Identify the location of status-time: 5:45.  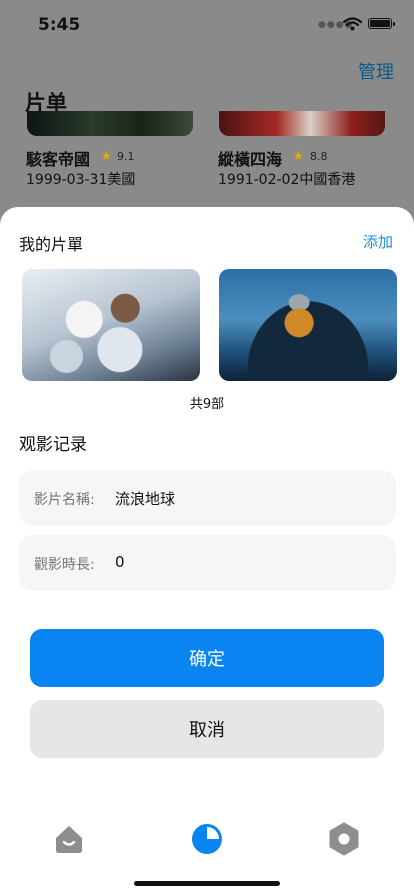
(59, 25).